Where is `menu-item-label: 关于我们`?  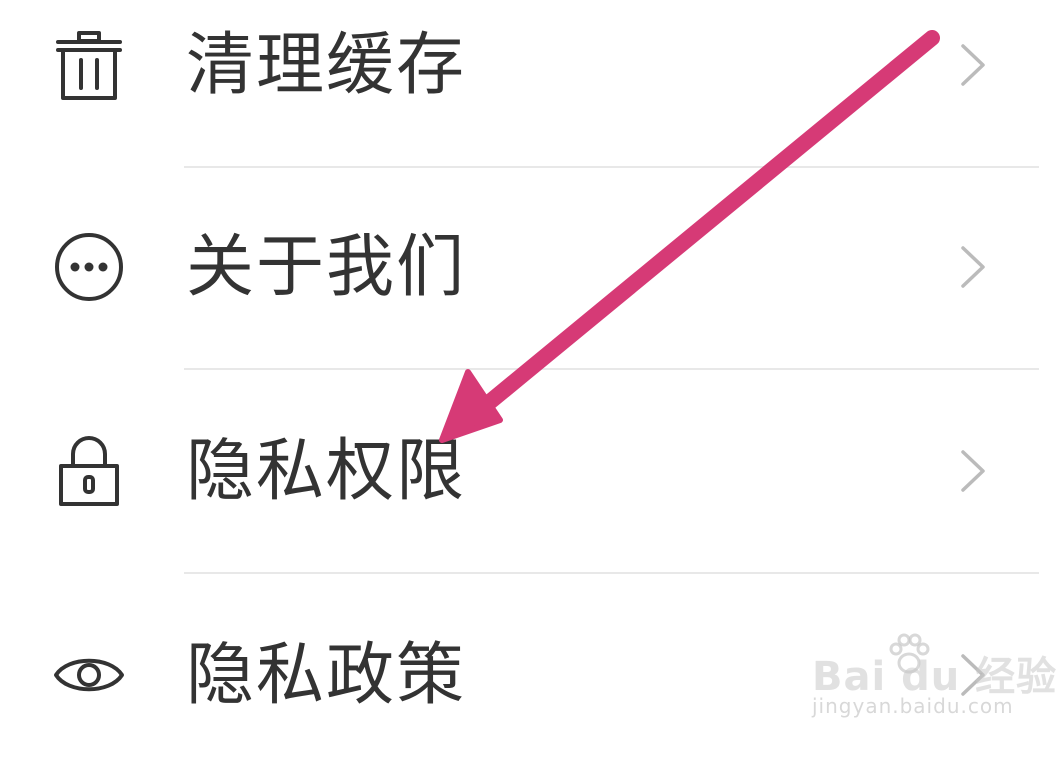 menu-item-label: 关于我们 is located at coordinates (326, 267).